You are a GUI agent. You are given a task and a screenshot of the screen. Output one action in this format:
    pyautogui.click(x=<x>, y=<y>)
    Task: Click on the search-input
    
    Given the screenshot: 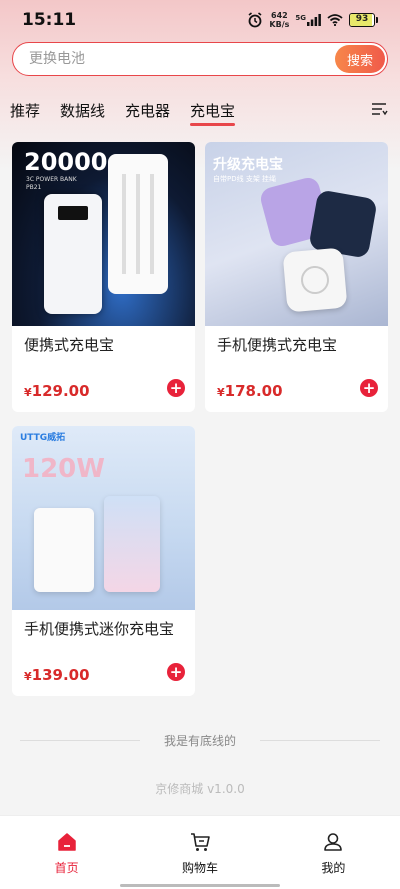 What is the action you would take?
    pyautogui.click(x=174, y=59)
    